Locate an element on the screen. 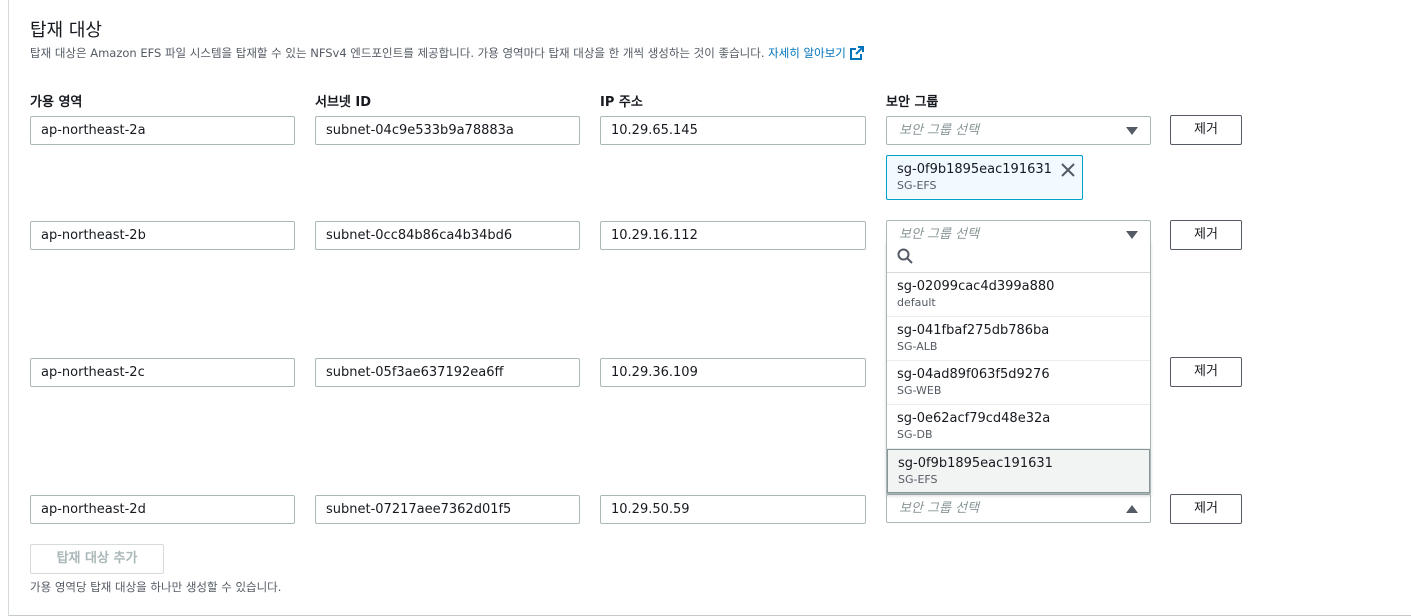 The image size is (1411, 616). subnet-field: subnet-04c9e533b9a78883a is located at coordinates (447, 130).